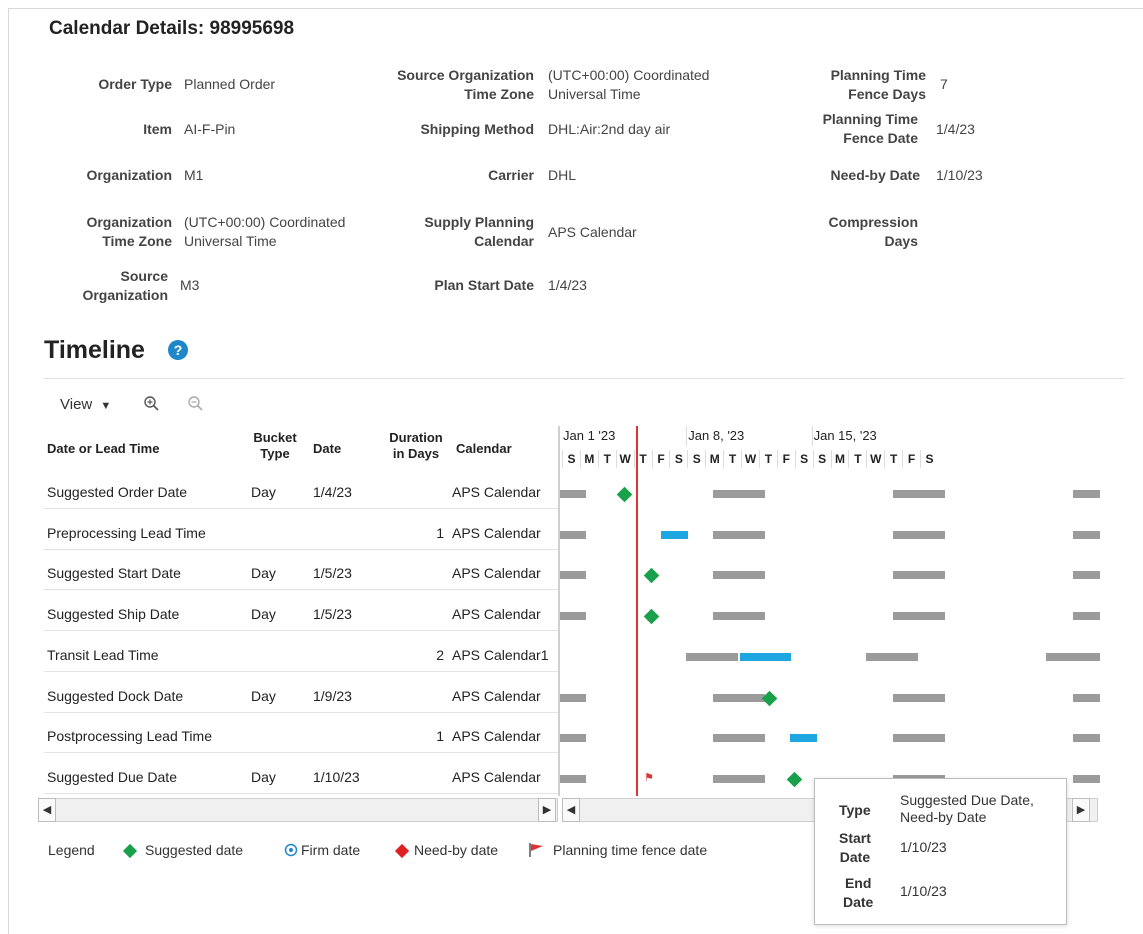 The width and height of the screenshot is (1143, 934). I want to click on row-date: 1/9/23, so click(332, 696).